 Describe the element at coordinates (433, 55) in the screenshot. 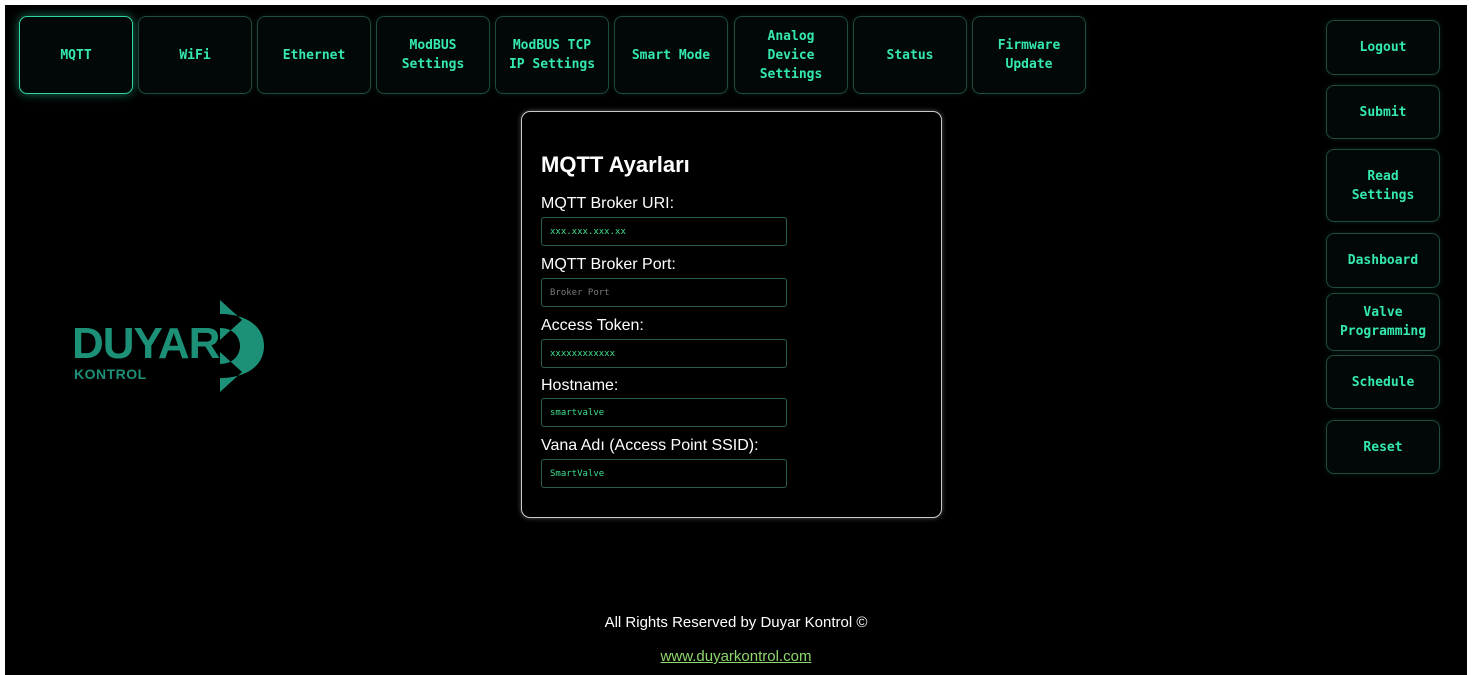

I see `tab-modbus-settings: ModBUS Settings` at that location.